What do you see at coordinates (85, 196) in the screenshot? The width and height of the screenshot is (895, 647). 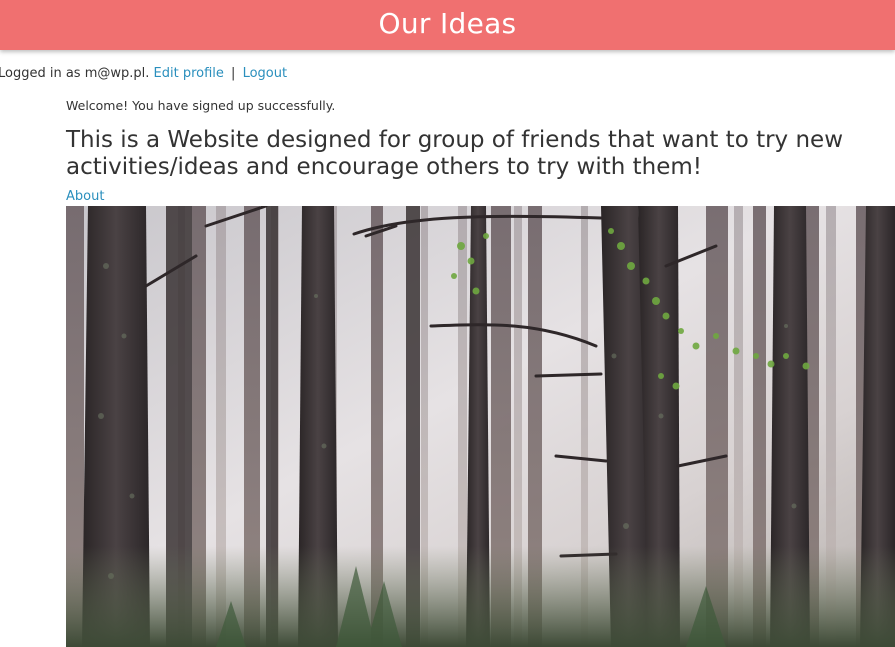 I see `about-link: About` at bounding box center [85, 196].